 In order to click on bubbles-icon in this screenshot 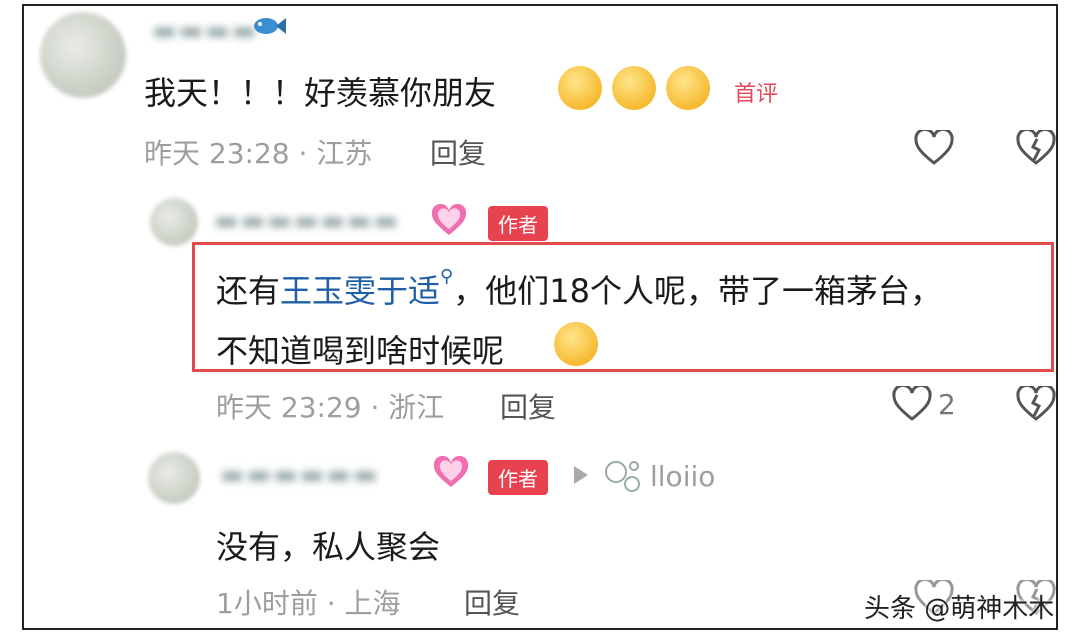, I will do `click(624, 478)`.